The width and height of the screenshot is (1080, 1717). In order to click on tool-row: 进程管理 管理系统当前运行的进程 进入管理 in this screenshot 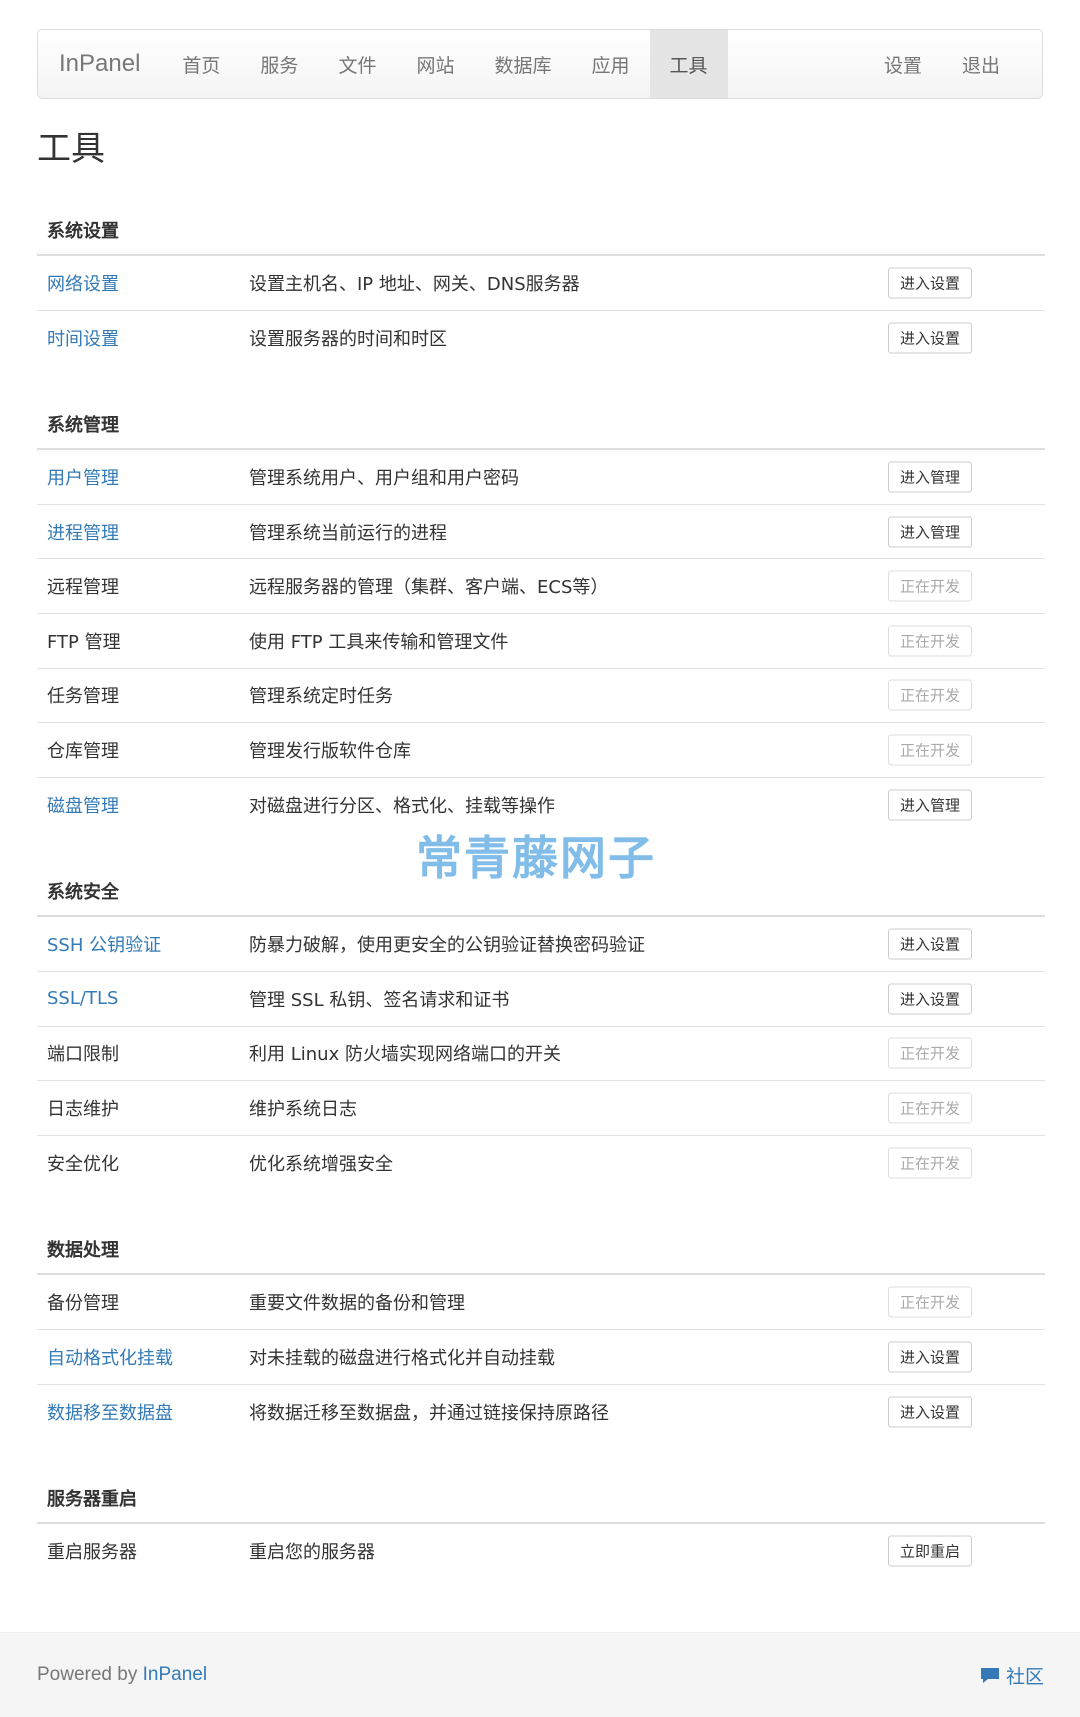, I will do `click(541, 532)`.